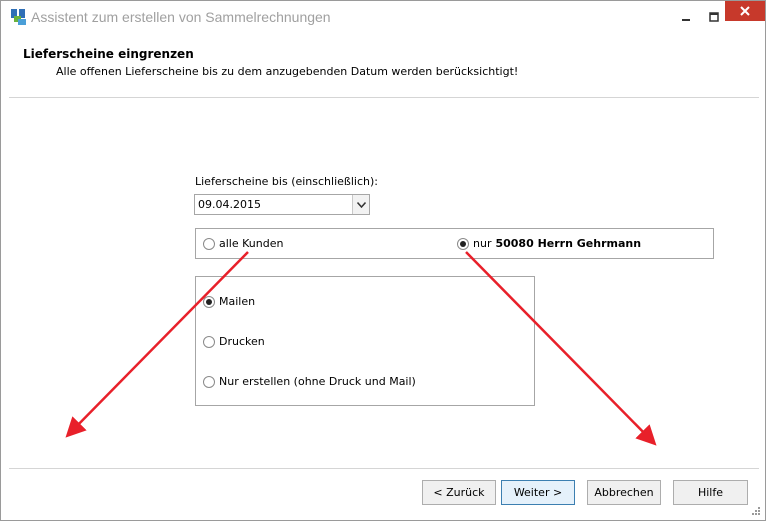 The image size is (766, 521). I want to click on help-button: Hilfe, so click(710, 492).